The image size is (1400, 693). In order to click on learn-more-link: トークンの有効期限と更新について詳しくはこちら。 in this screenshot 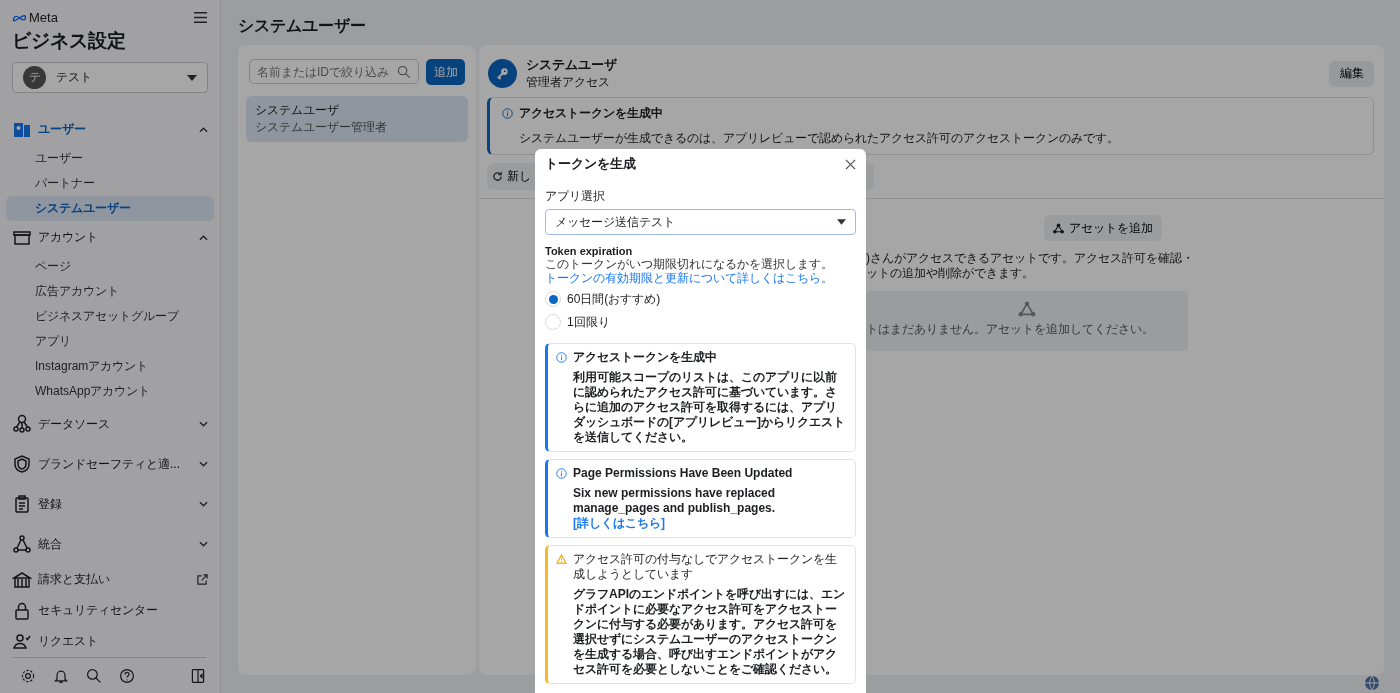, I will do `click(689, 278)`.